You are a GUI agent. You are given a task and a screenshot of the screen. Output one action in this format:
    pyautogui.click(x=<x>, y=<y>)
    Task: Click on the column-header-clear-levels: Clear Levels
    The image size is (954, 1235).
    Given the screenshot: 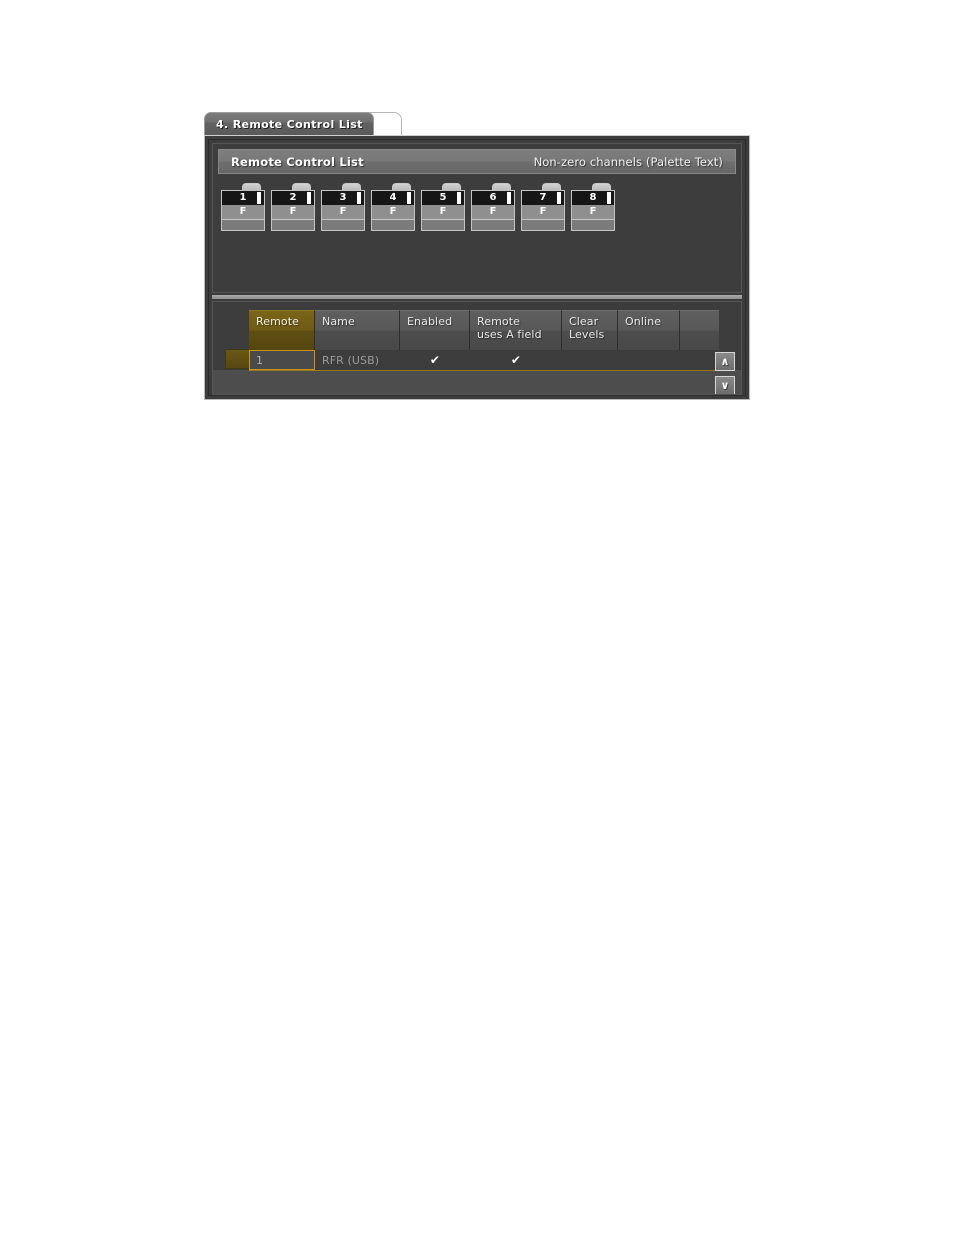 What is the action you would take?
    pyautogui.click(x=590, y=330)
    